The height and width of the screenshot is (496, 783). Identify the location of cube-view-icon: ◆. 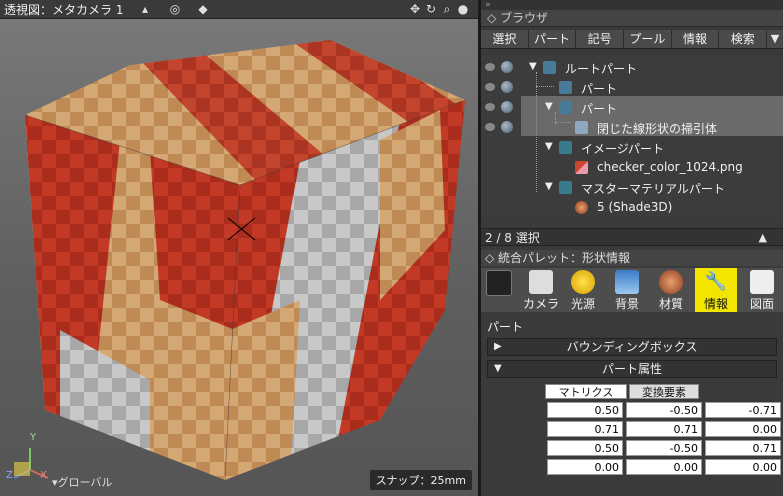
(203, 9).